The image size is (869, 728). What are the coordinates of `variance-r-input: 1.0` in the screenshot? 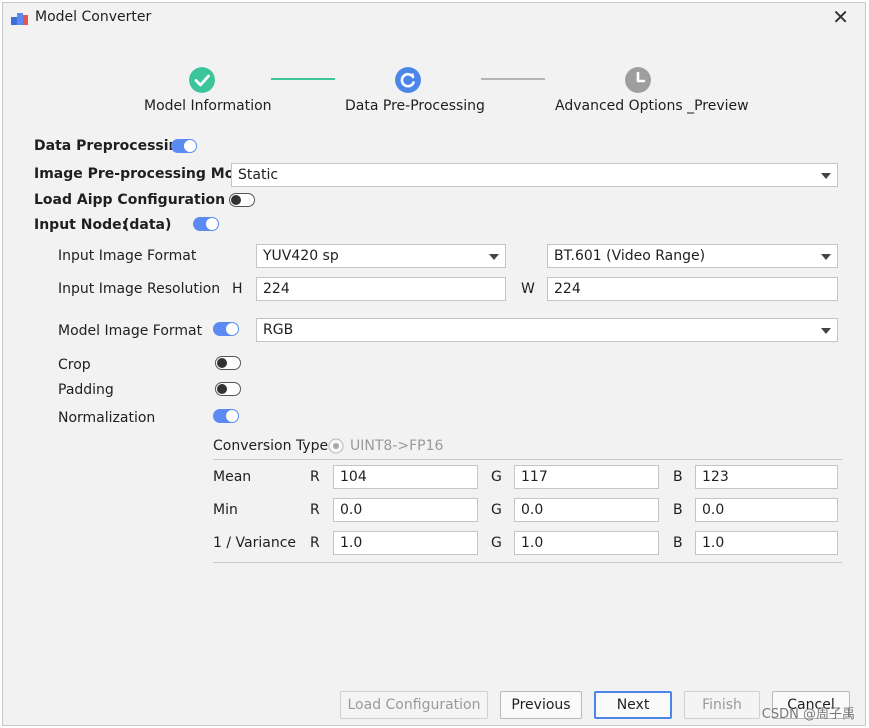 It's located at (405, 543).